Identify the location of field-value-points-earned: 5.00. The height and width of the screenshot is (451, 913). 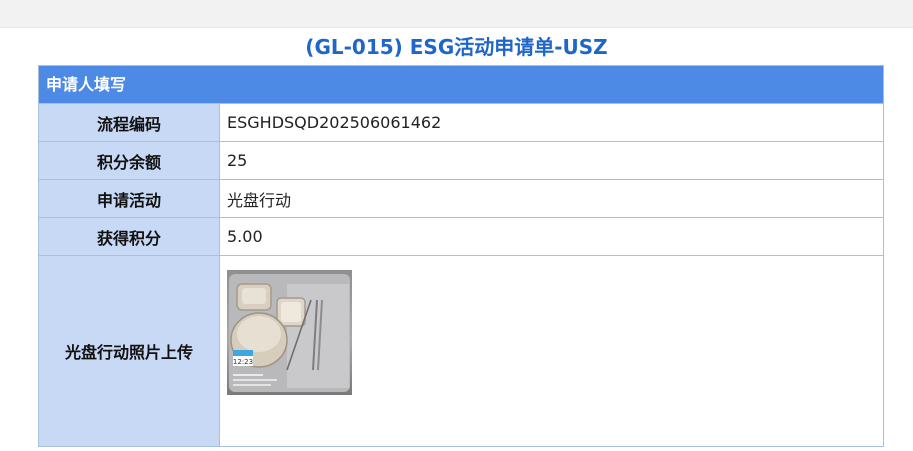
(245, 236).